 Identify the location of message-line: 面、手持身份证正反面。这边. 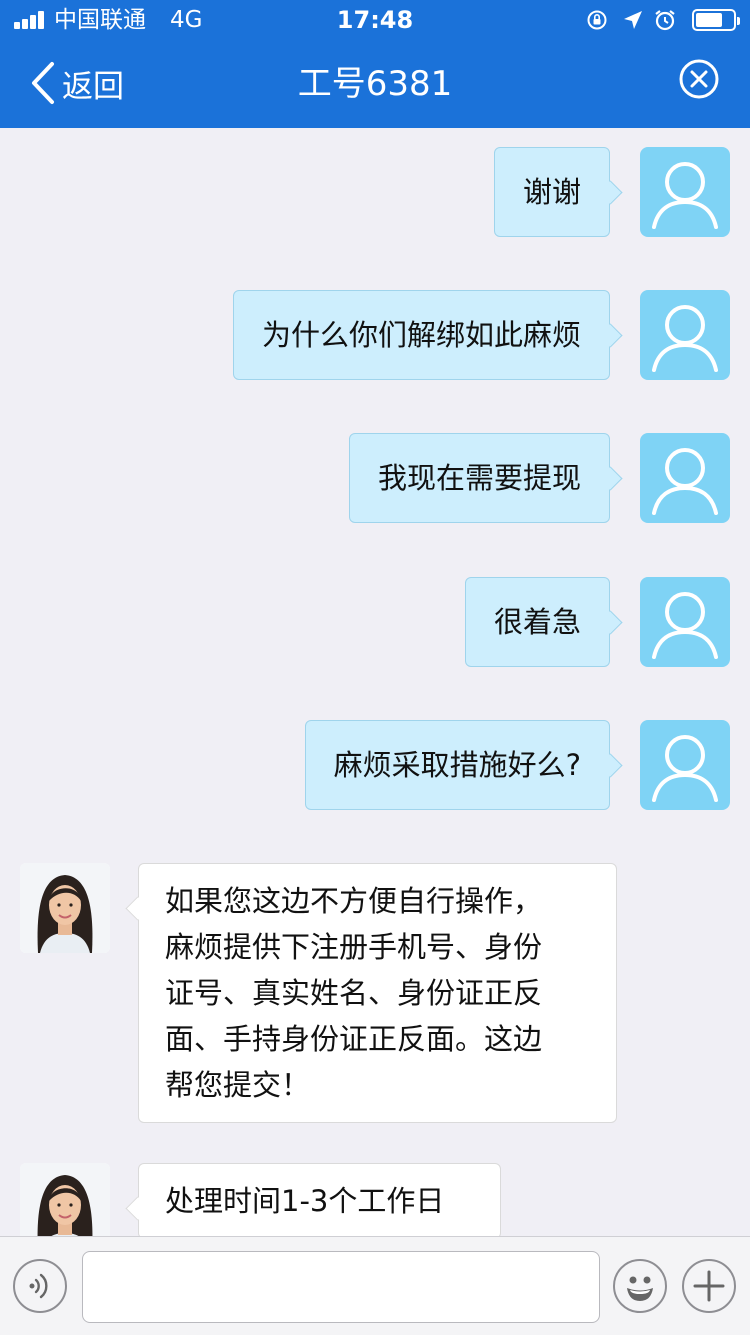
(354, 1039).